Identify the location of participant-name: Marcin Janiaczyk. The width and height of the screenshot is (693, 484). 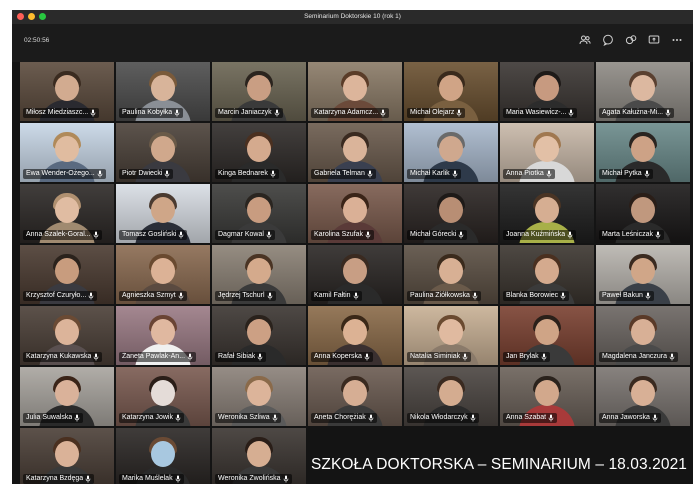
(245, 112).